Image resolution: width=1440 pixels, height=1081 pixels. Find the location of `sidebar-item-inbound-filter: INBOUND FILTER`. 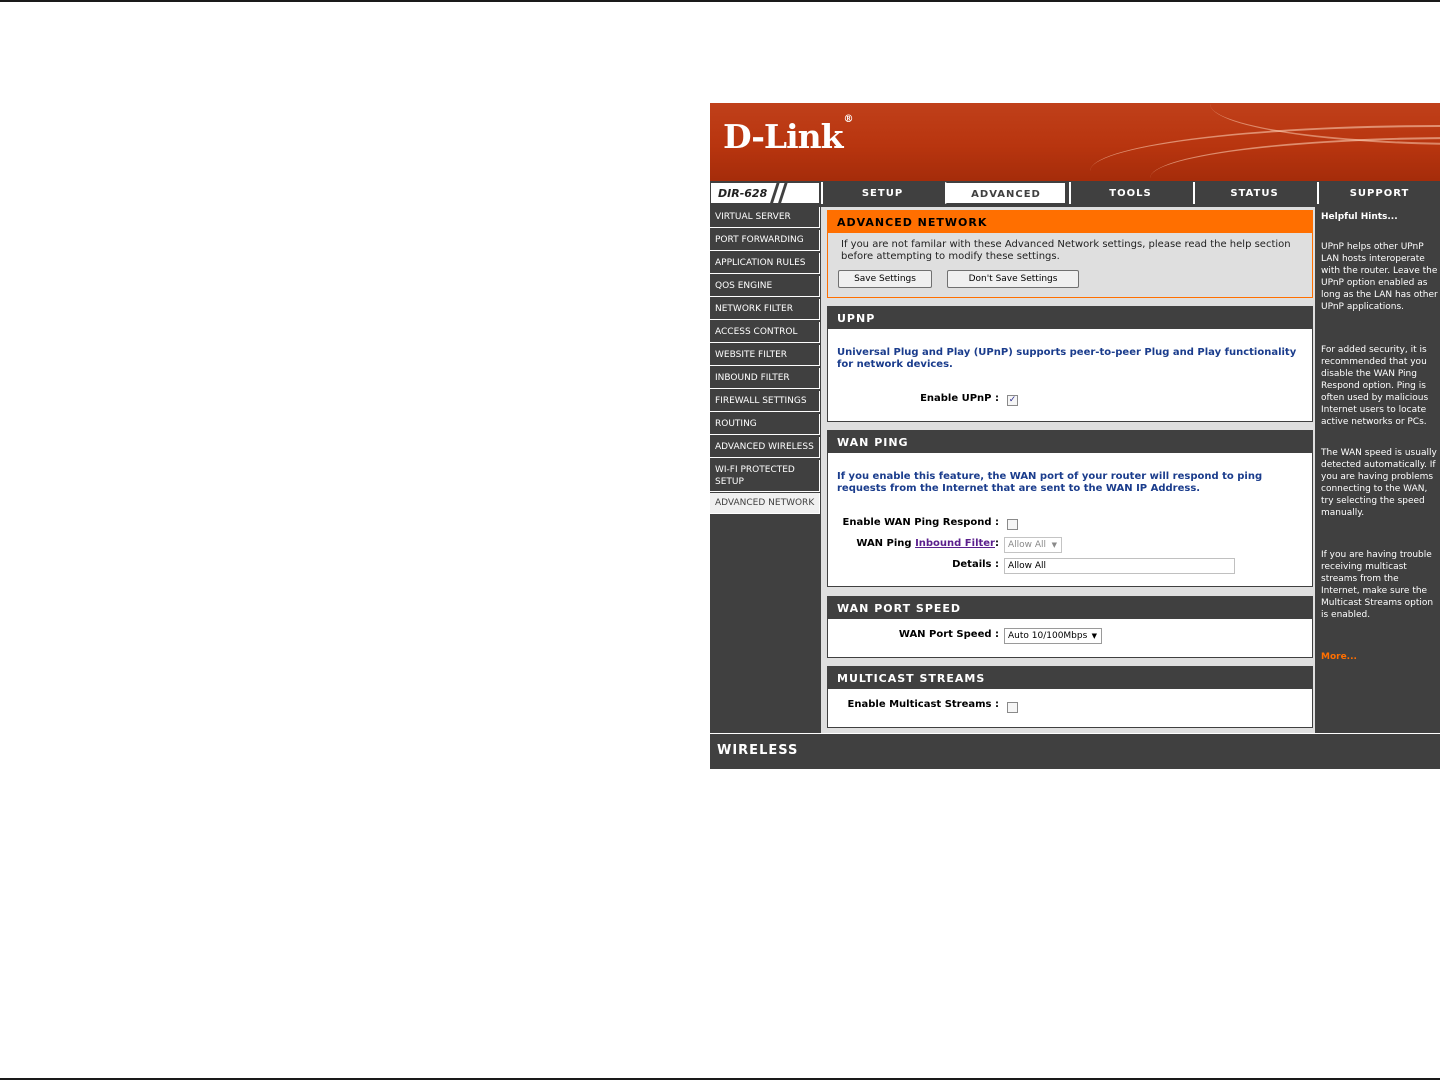

sidebar-item-inbound-filter: INBOUND FILTER is located at coordinates (765, 378).